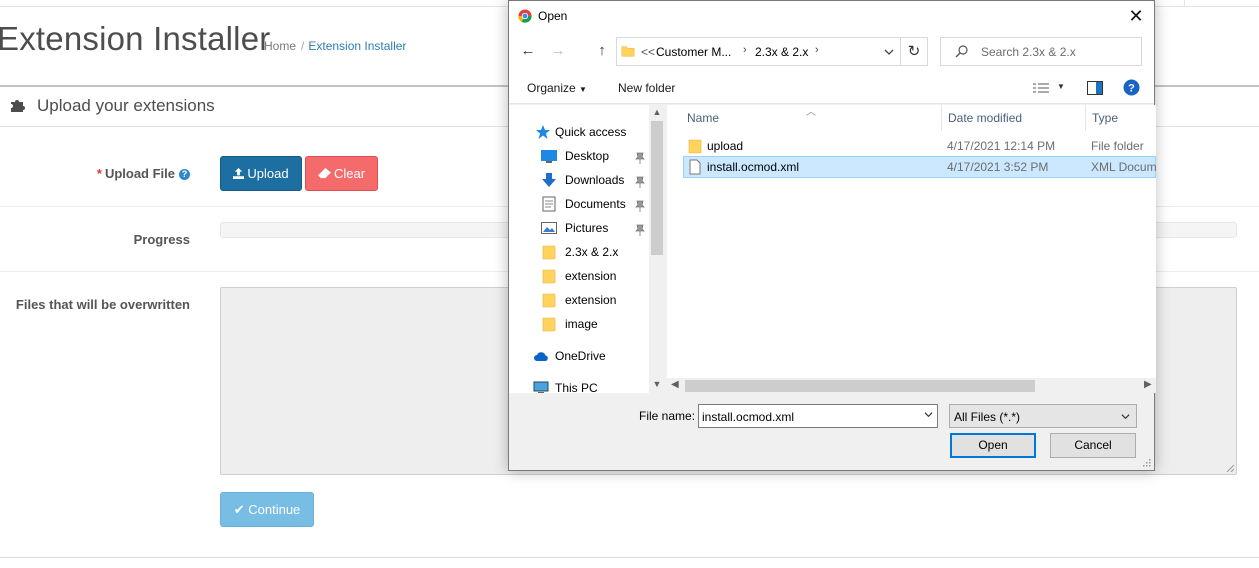 The width and height of the screenshot is (1259, 568). I want to click on scroll-left-icon: ◀, so click(675, 384).